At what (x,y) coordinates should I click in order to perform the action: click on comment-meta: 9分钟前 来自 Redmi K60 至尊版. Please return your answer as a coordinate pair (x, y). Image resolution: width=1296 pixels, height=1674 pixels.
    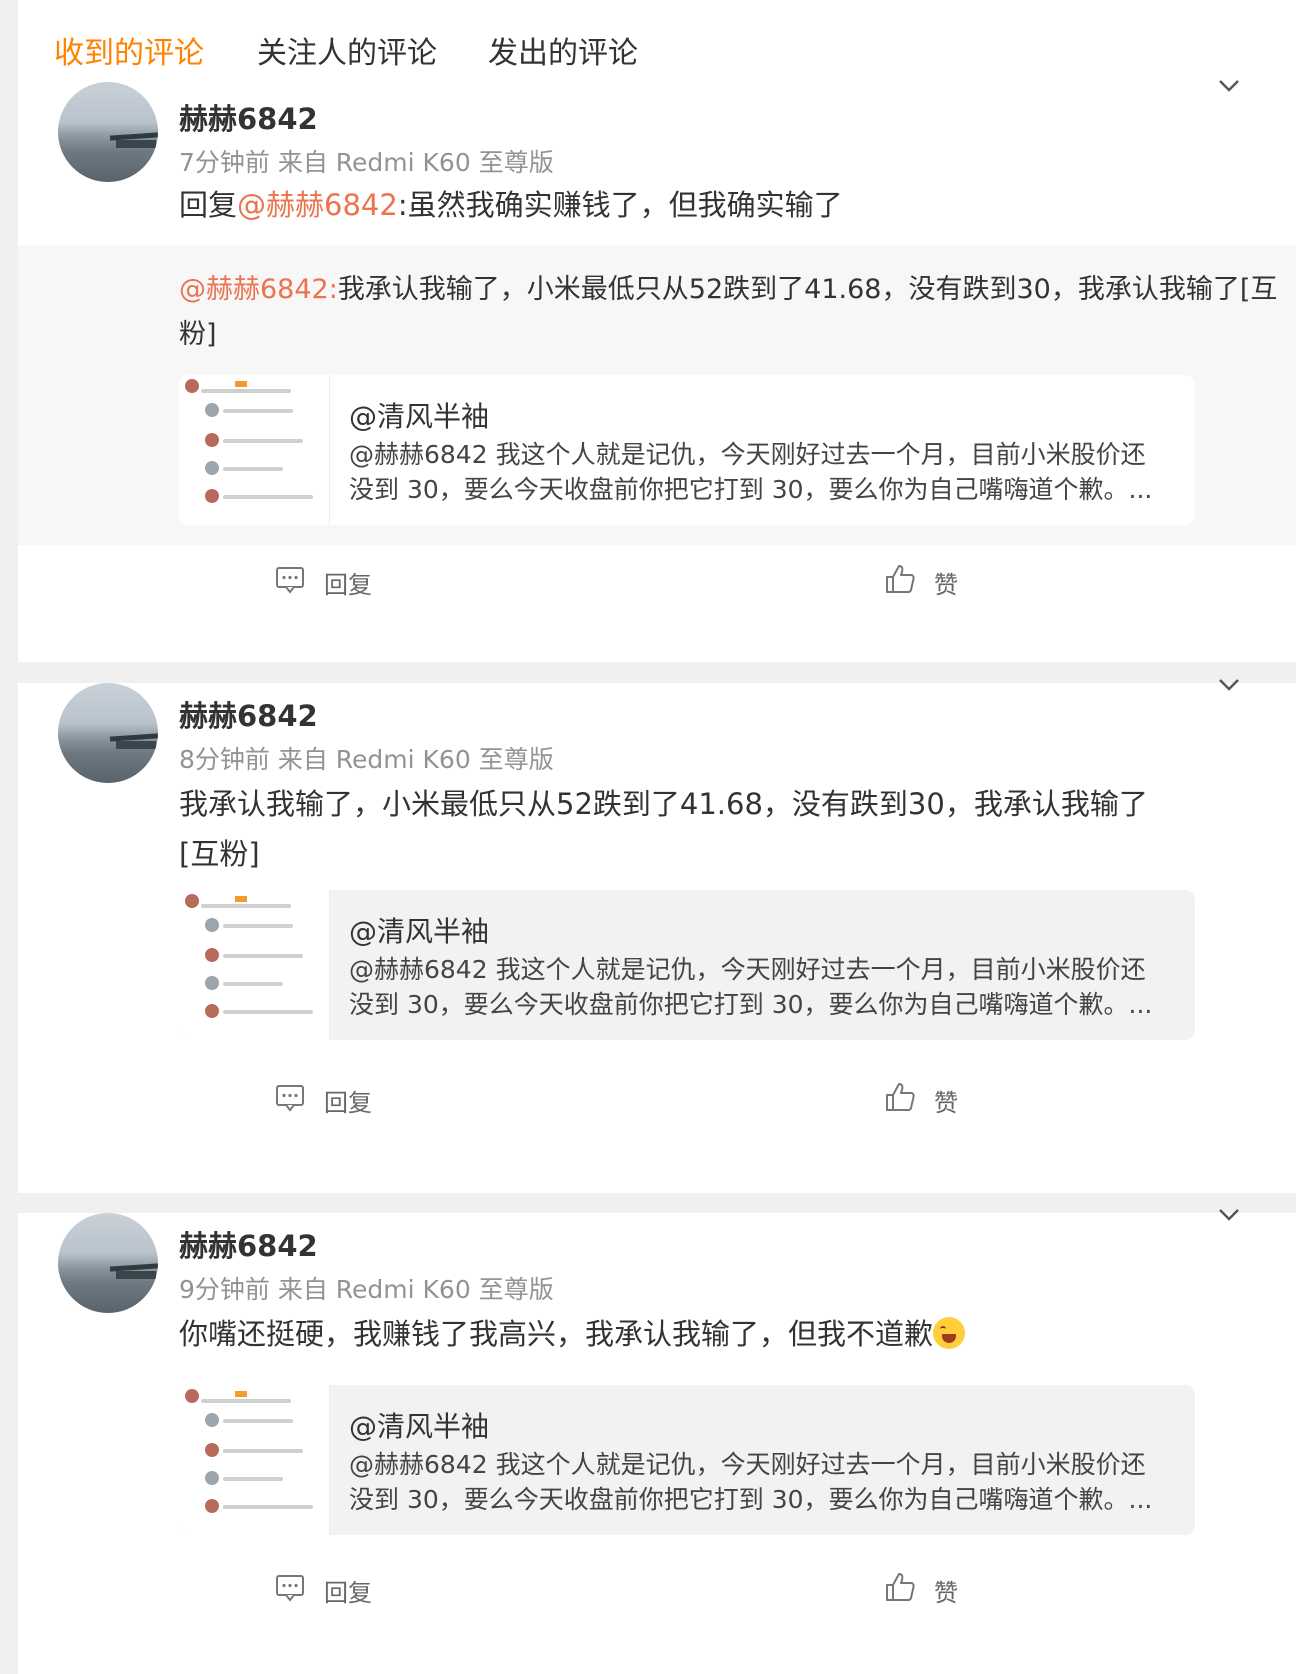
    Looking at the image, I should click on (366, 1289).